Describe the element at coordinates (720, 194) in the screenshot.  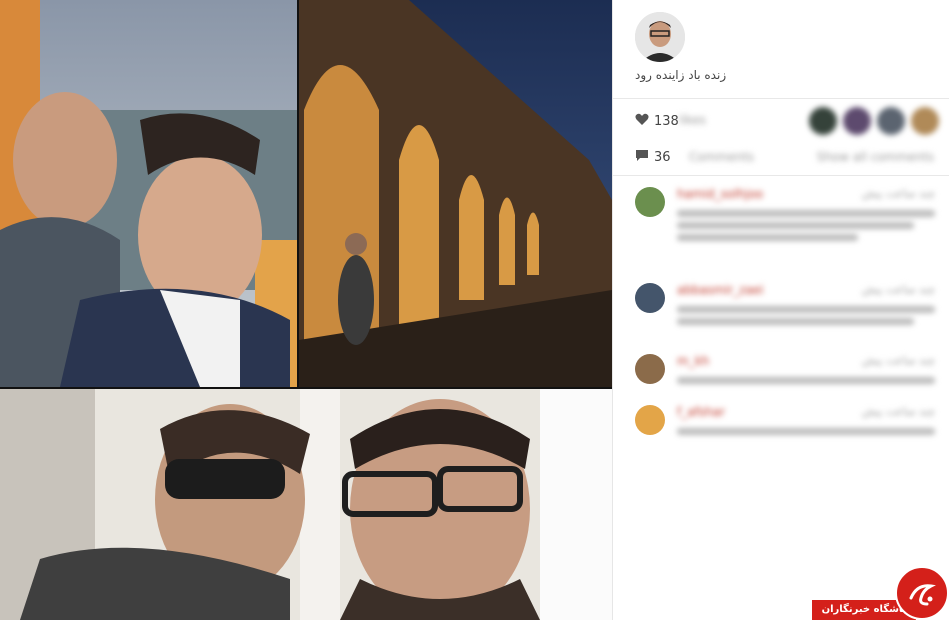
I see `commenter-username: hamid_solhjoo` at that location.